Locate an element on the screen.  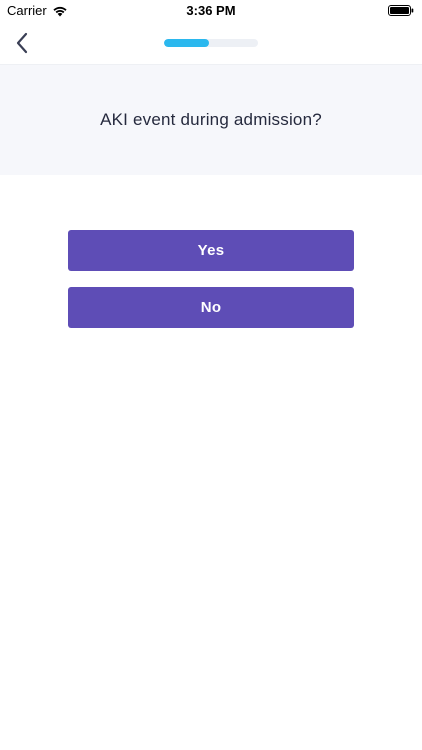
status-bar: Carrier 3:36 PM is located at coordinates (211, 11).